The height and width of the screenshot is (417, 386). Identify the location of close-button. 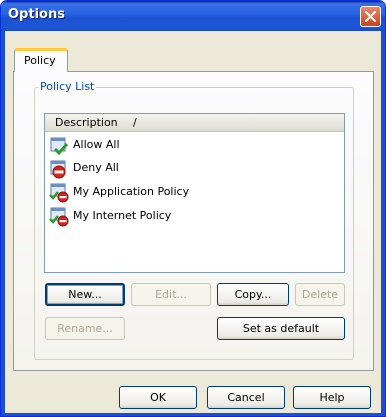
(370, 16).